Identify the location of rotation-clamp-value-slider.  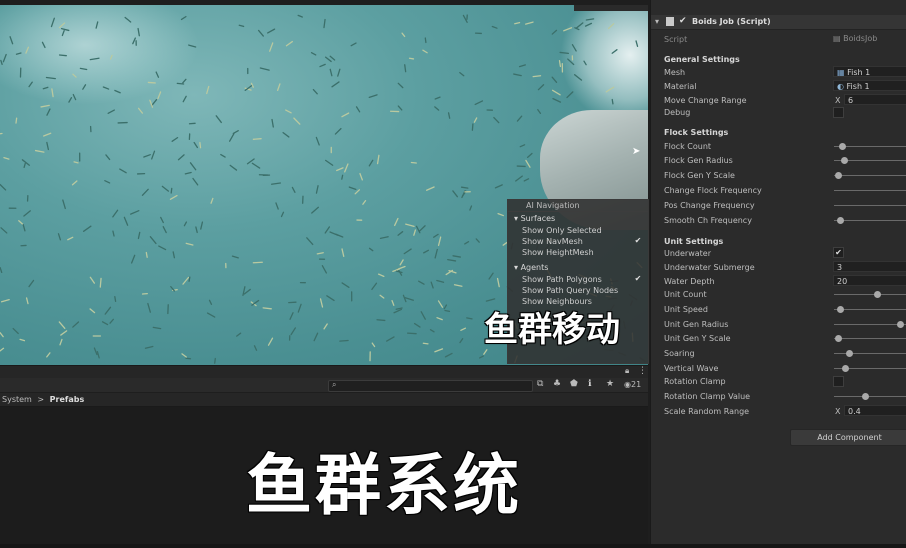
(870, 396).